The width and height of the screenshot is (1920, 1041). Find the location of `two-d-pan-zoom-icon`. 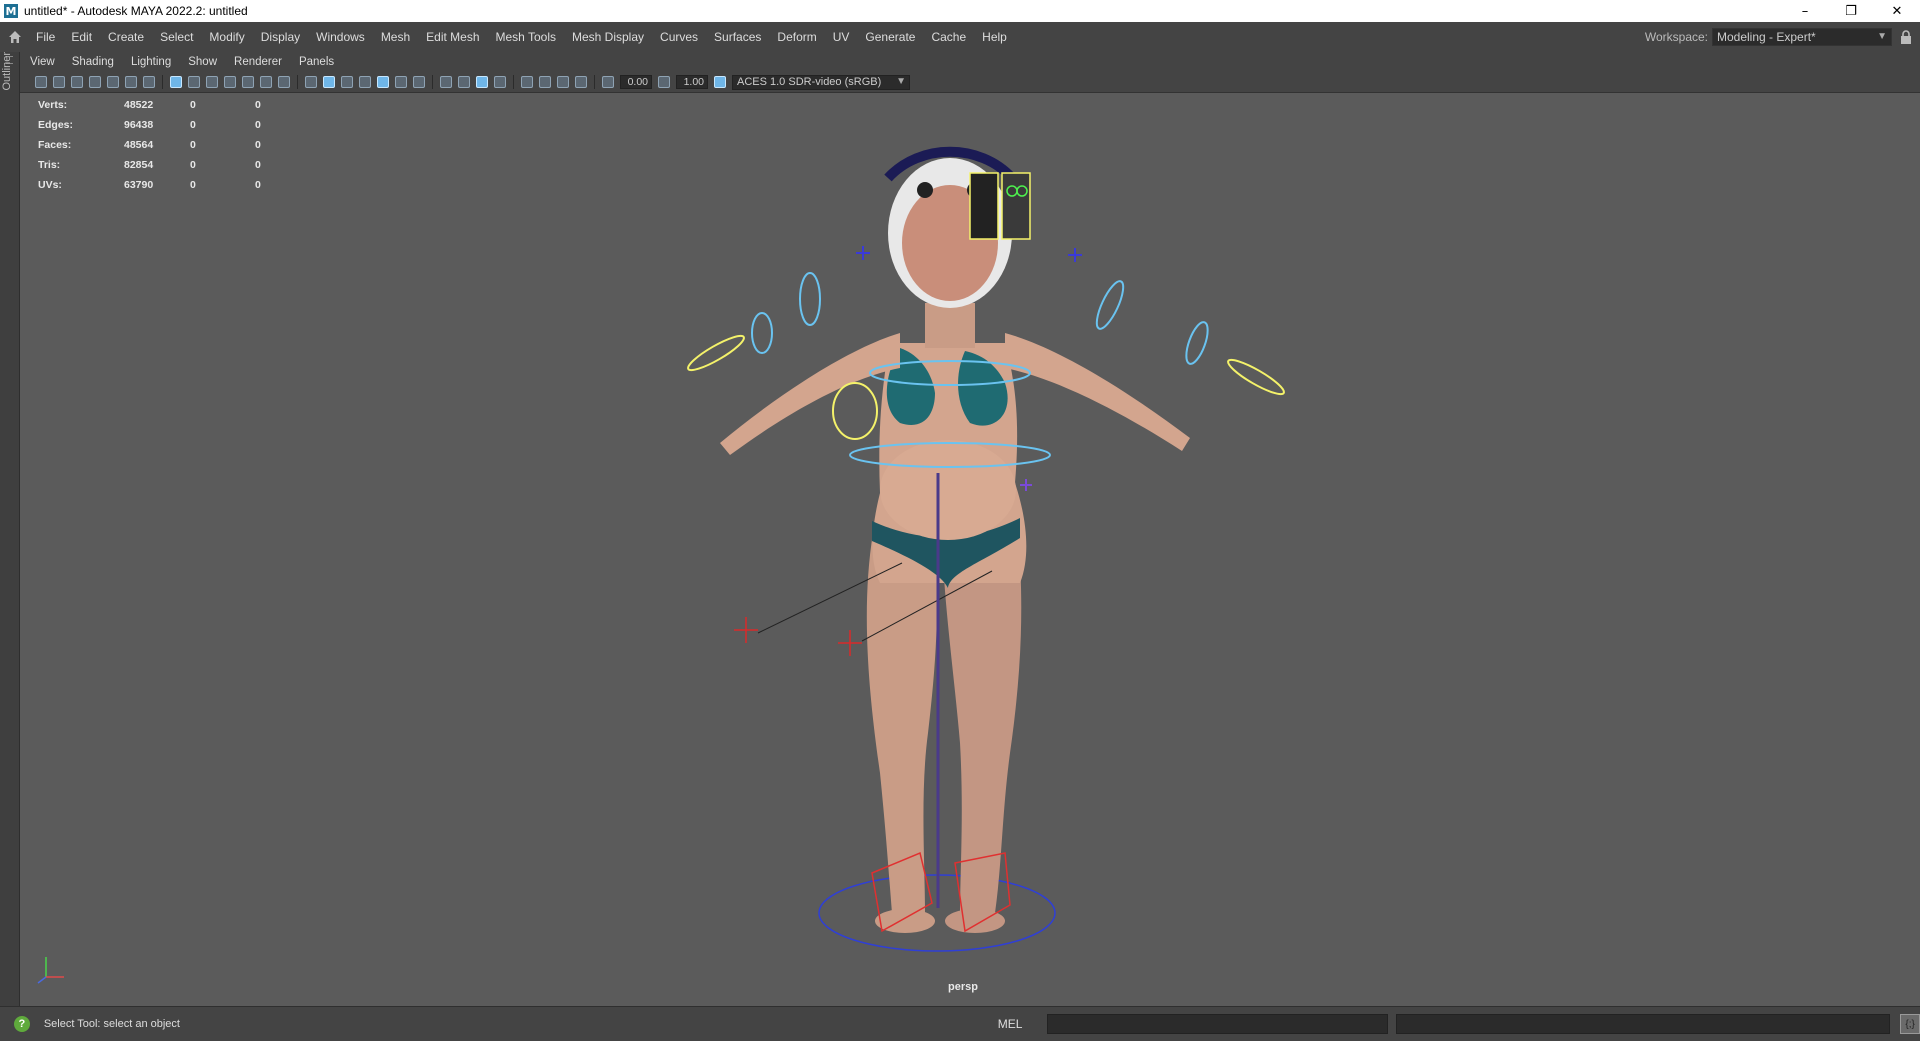

two-d-pan-zoom-icon is located at coordinates (131, 82).